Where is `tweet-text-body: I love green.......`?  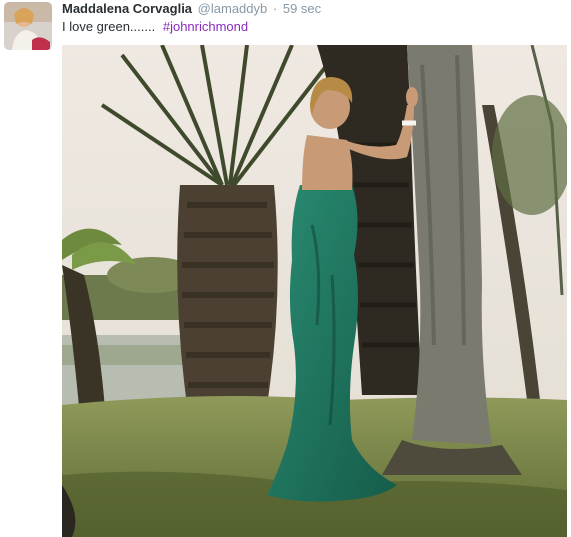 tweet-text-body: I love green....... is located at coordinates (109, 26).